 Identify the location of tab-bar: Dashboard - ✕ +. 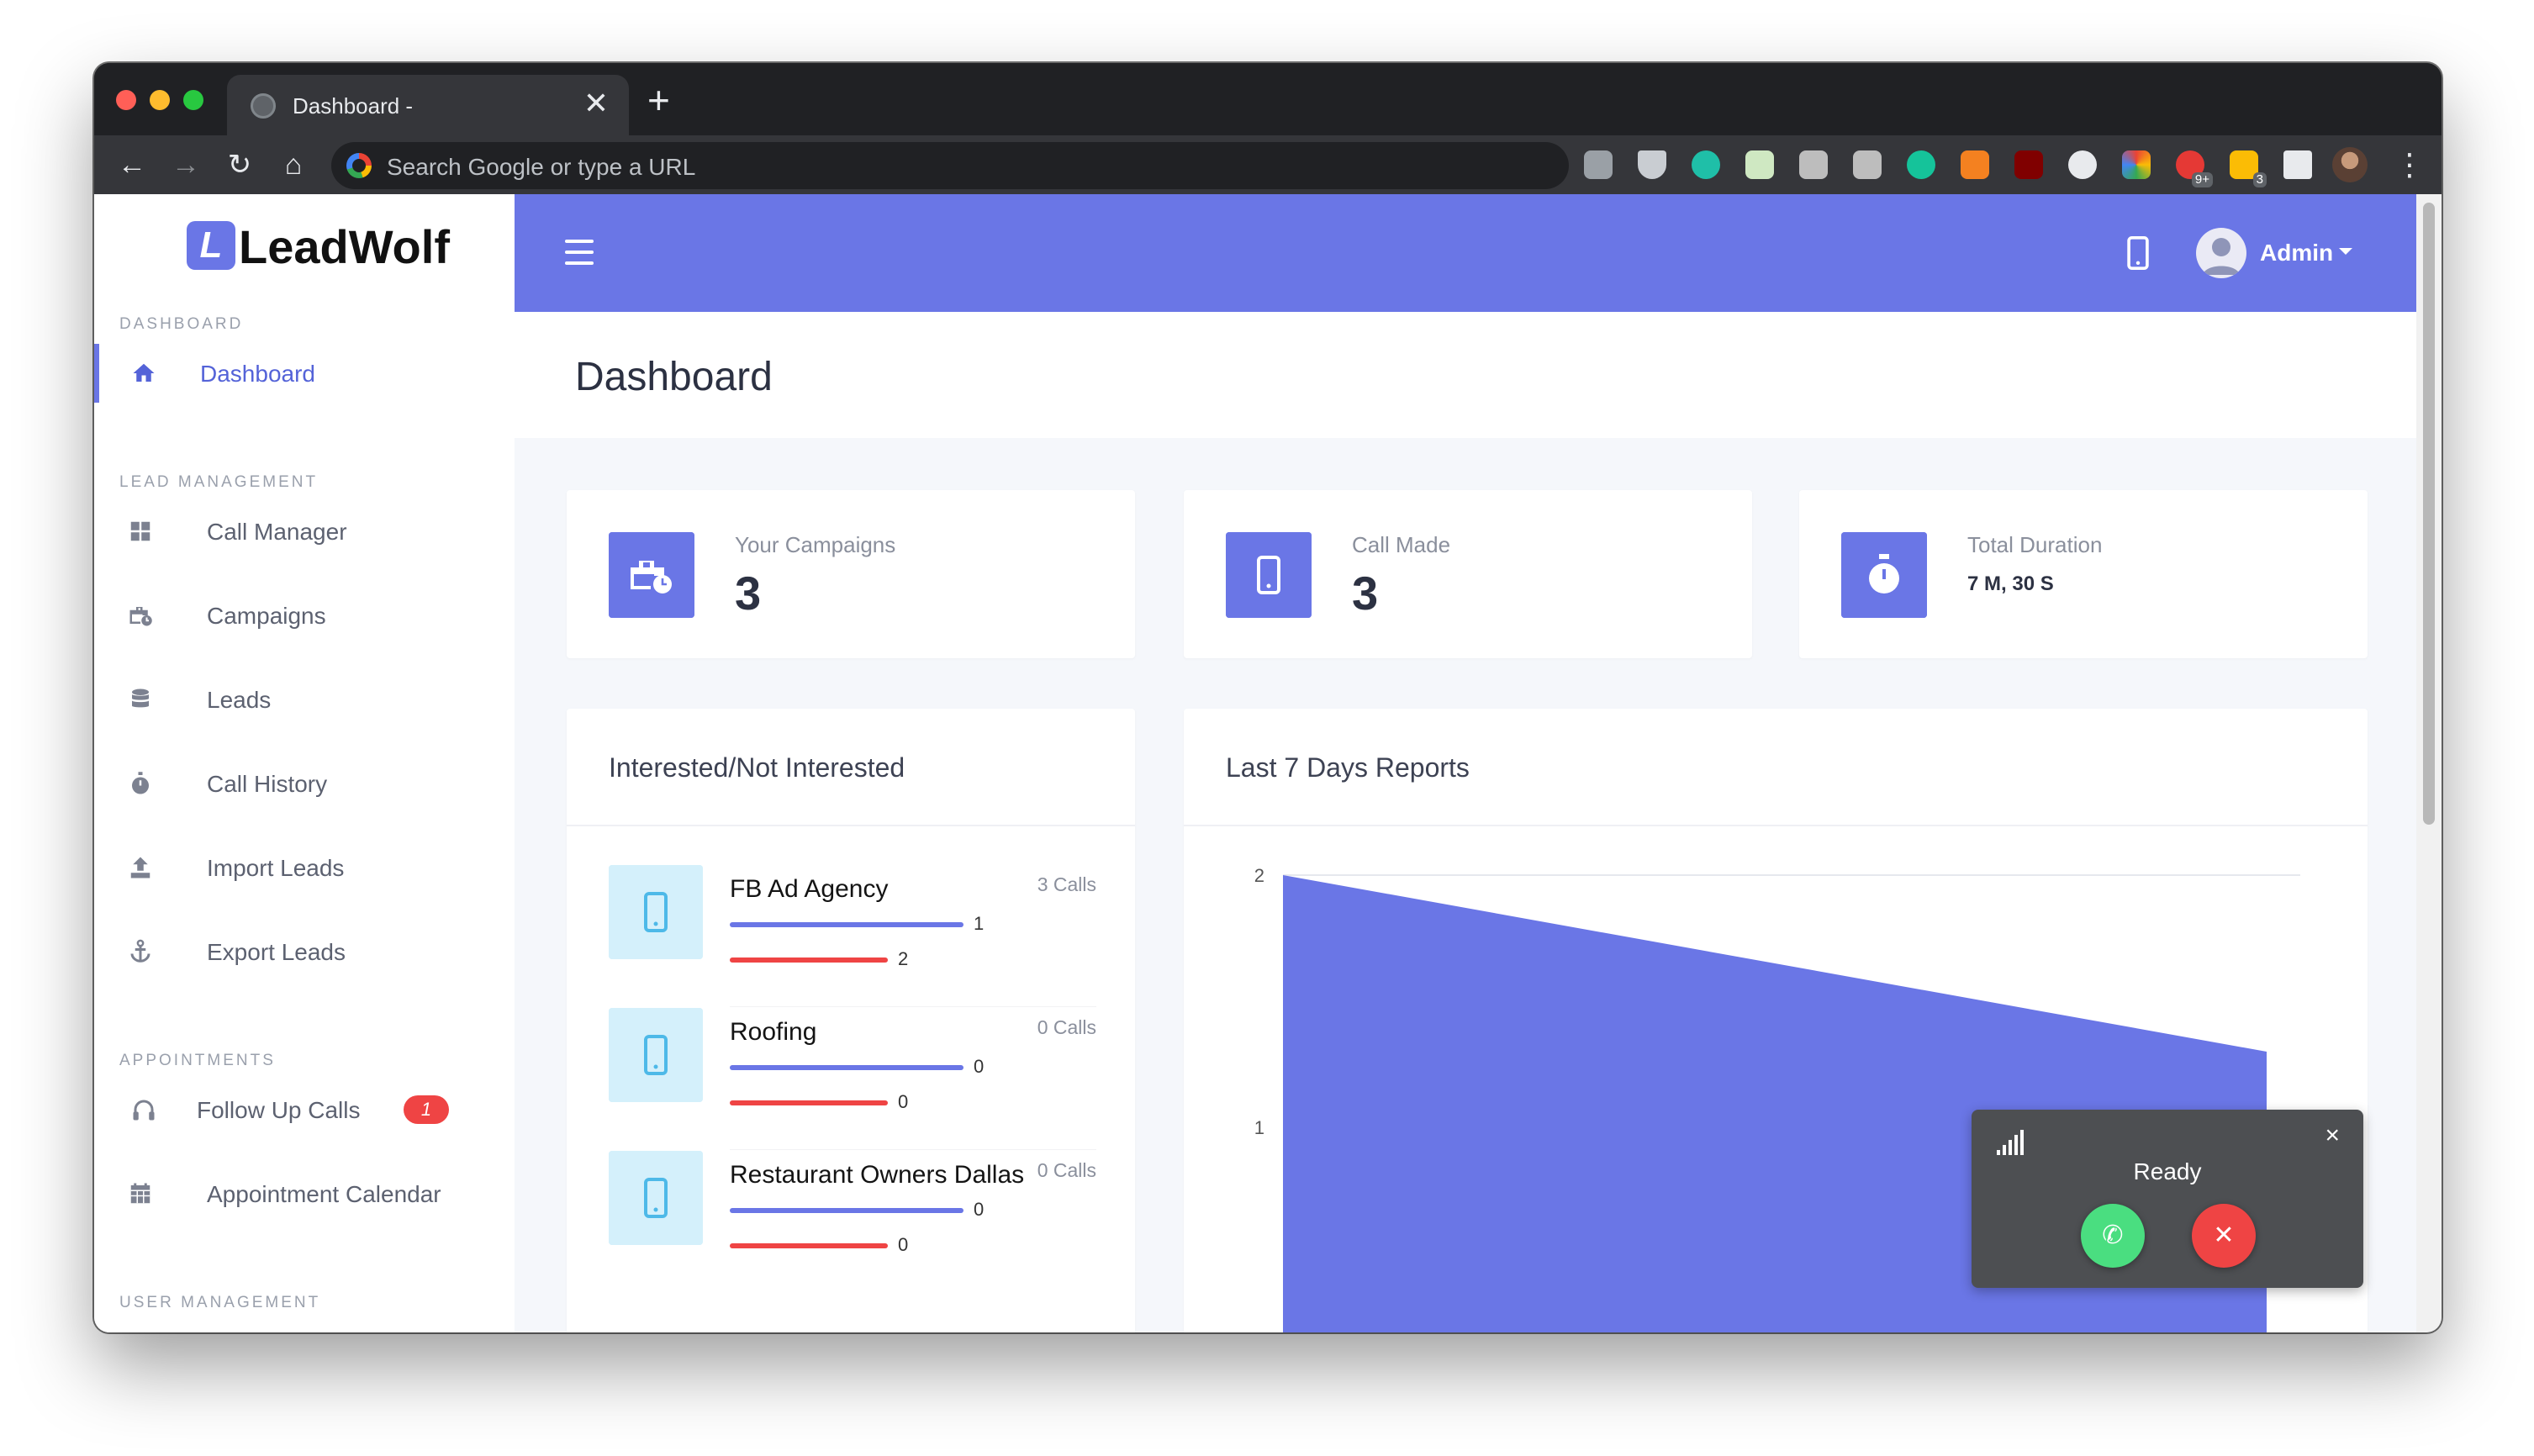
(1268, 99).